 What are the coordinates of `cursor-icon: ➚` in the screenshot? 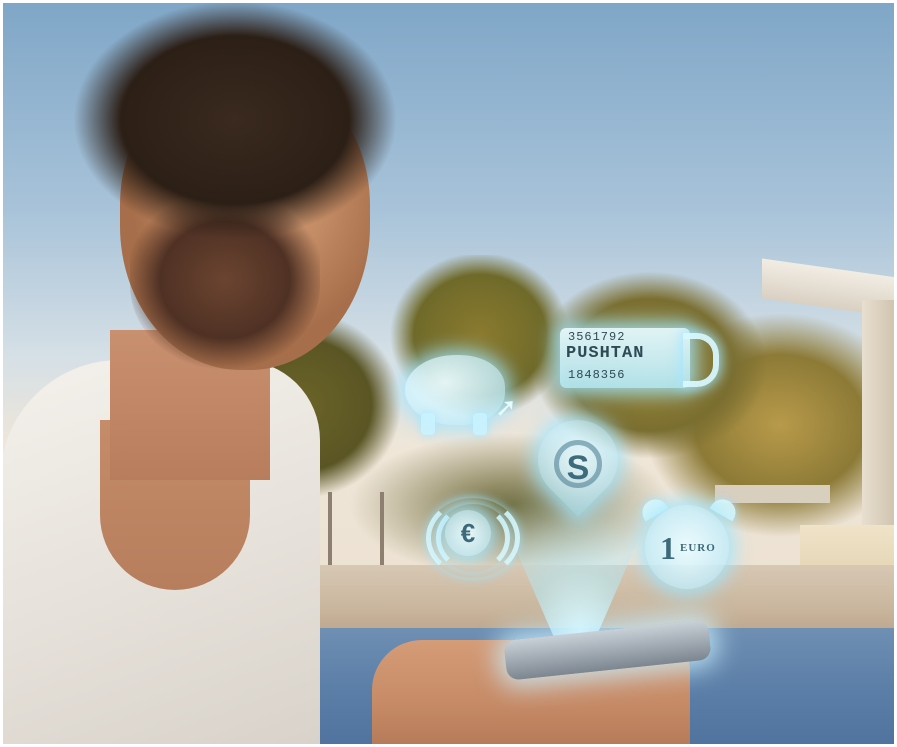 It's located at (506, 407).